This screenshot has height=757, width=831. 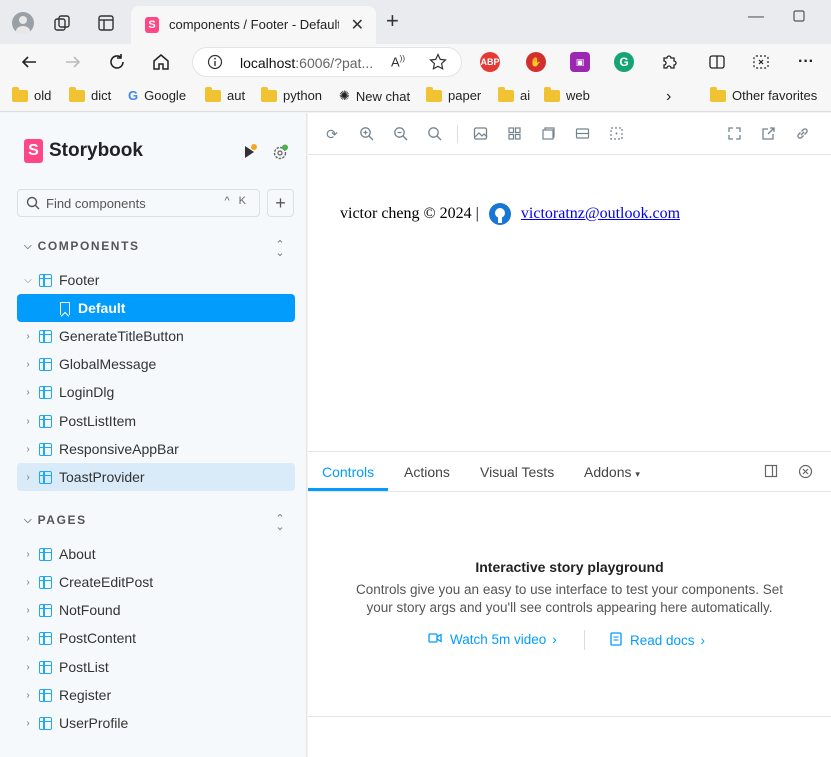 What do you see at coordinates (156, 449) in the screenshot?
I see `tree-item-responsiveappbar: › ResponsiveAppBar` at bounding box center [156, 449].